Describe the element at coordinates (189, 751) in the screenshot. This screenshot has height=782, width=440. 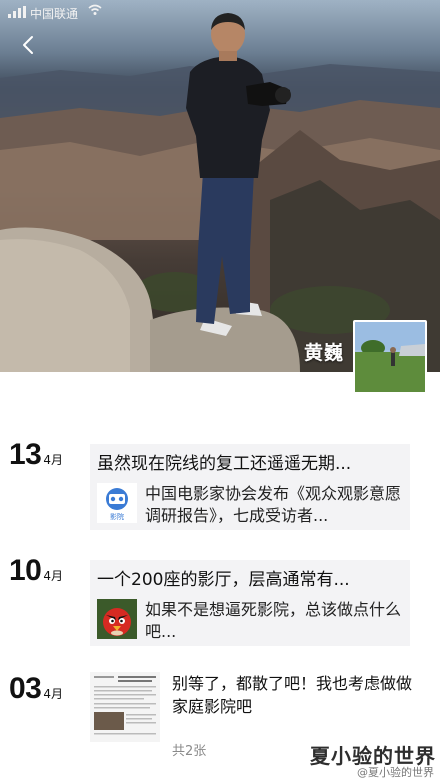
I see `image-count: 共2张` at that location.